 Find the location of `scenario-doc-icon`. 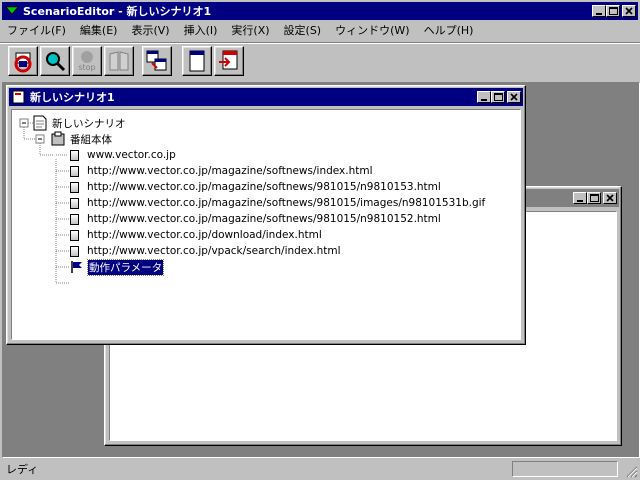

scenario-doc-icon is located at coordinates (19, 97).